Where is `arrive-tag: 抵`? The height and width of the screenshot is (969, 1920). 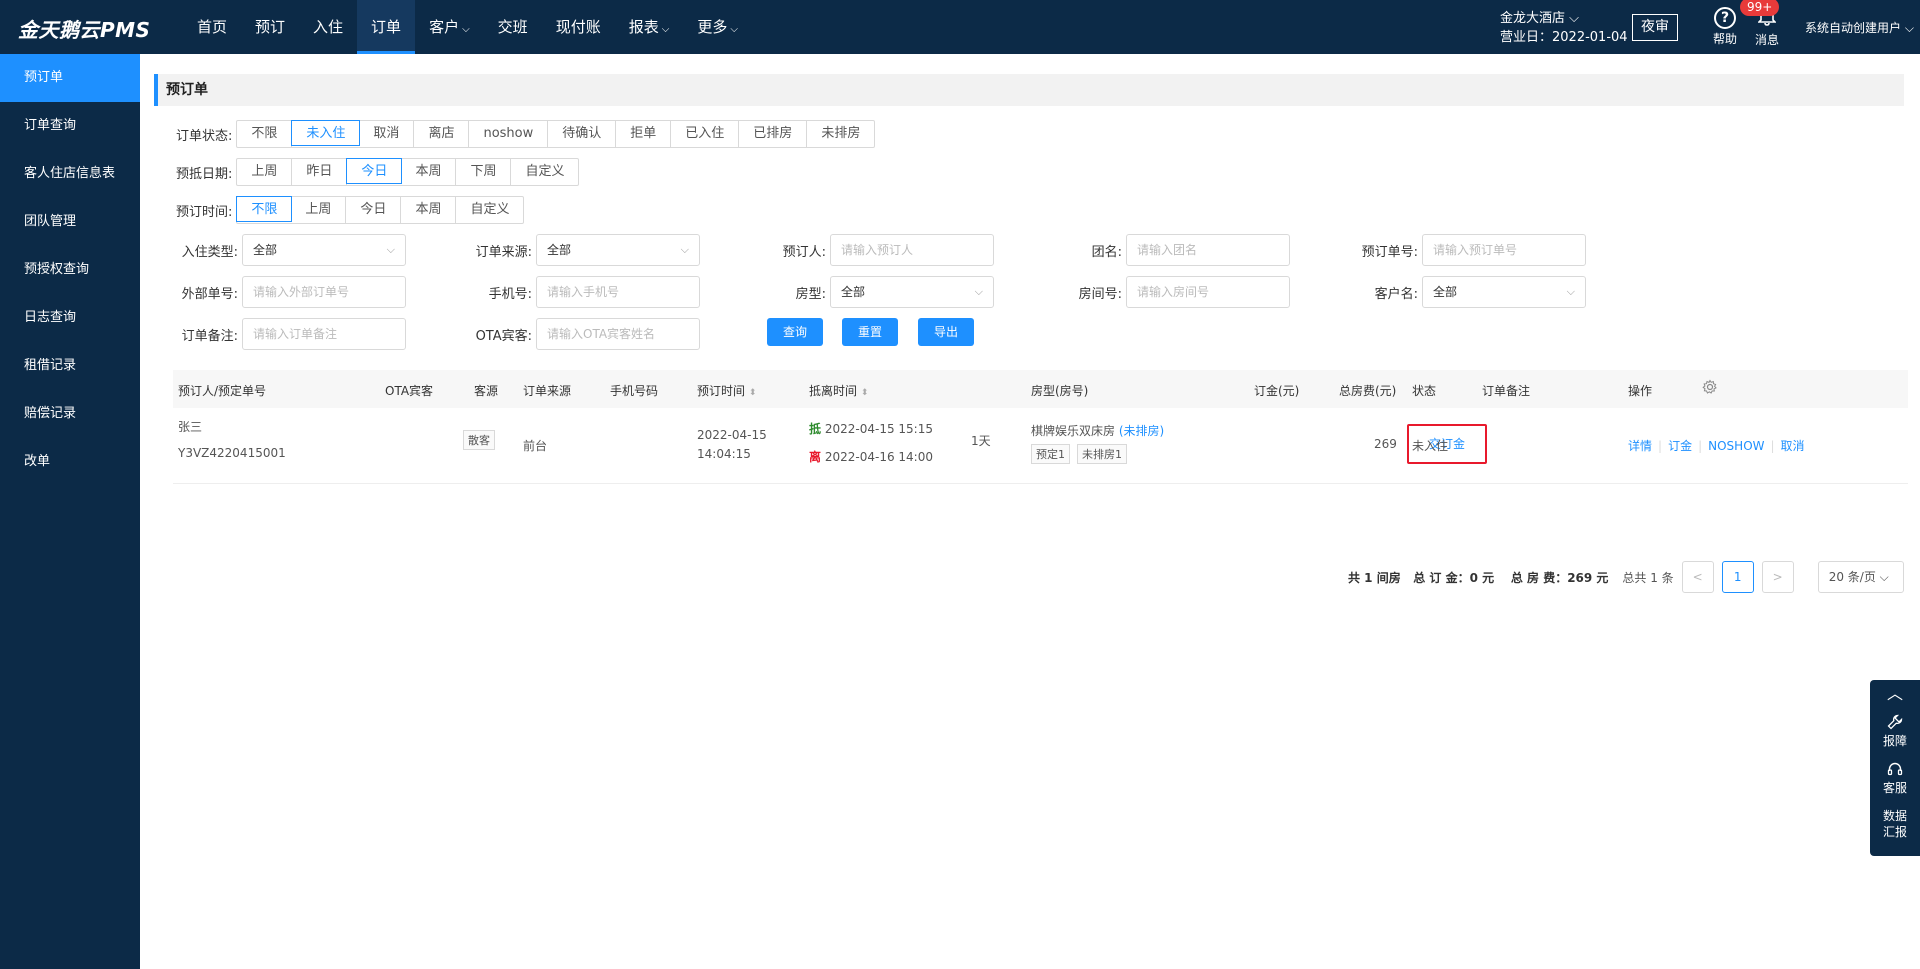 arrive-tag: 抵 is located at coordinates (815, 429).